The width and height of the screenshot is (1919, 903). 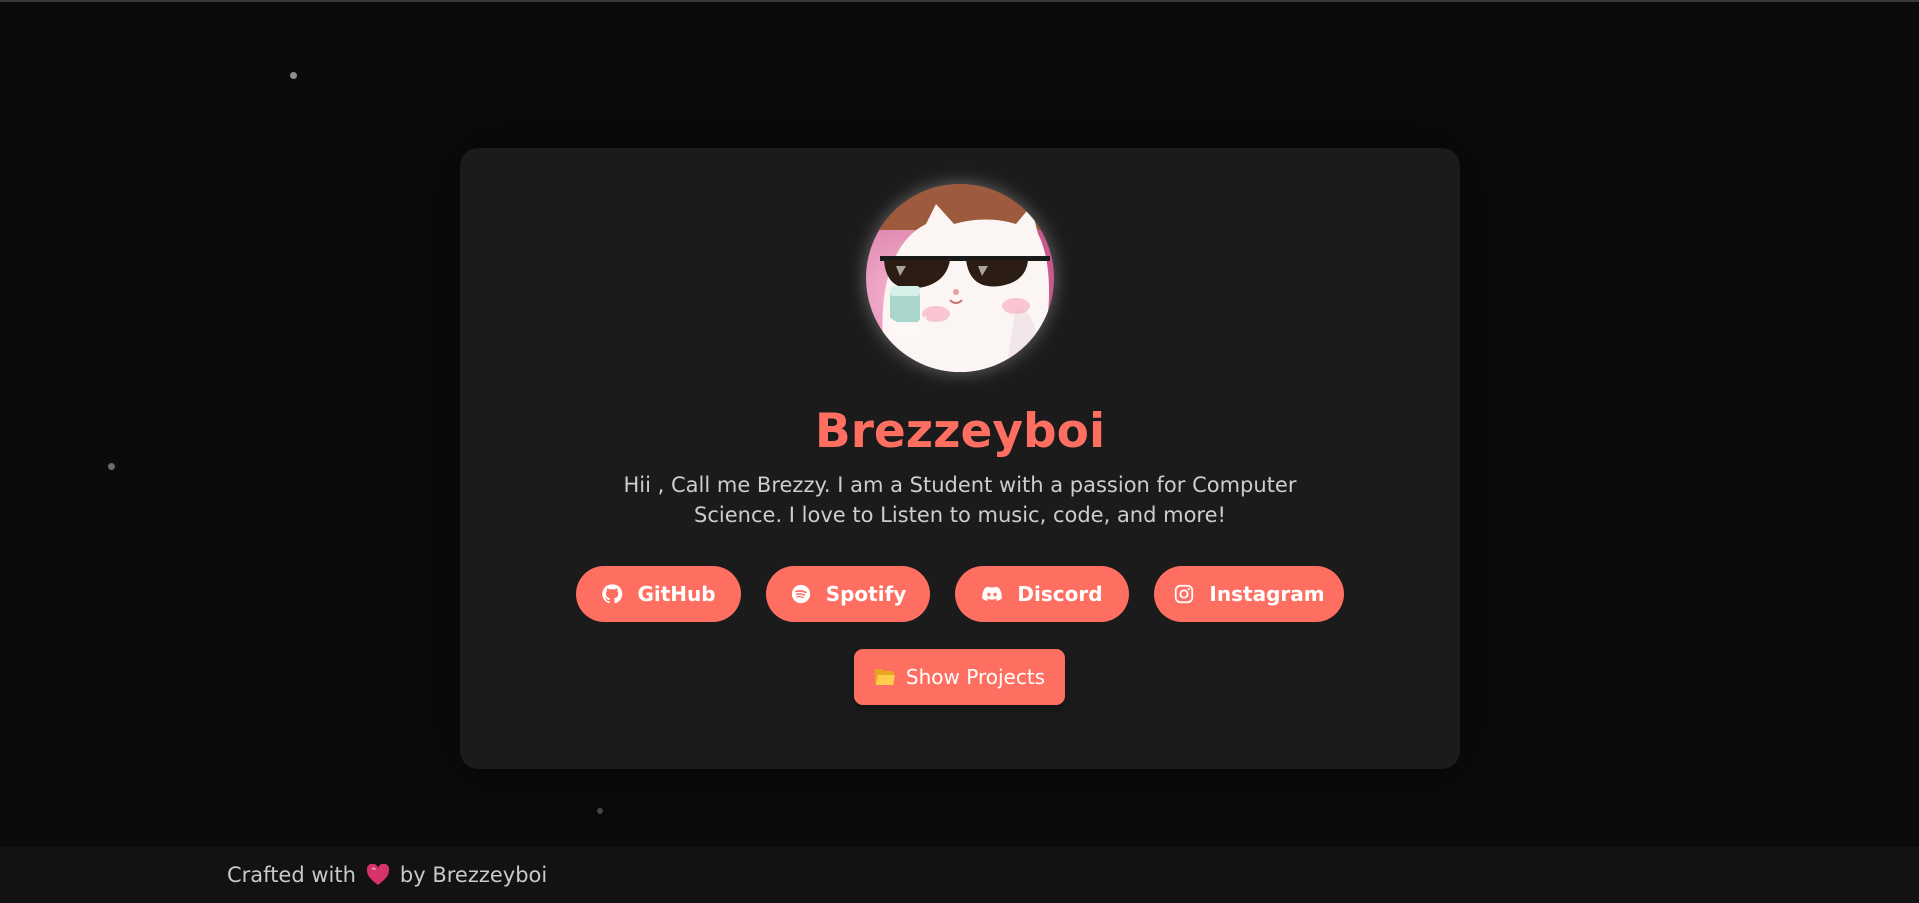 What do you see at coordinates (866, 594) in the screenshot?
I see `spotify-label: Spotify` at bounding box center [866, 594].